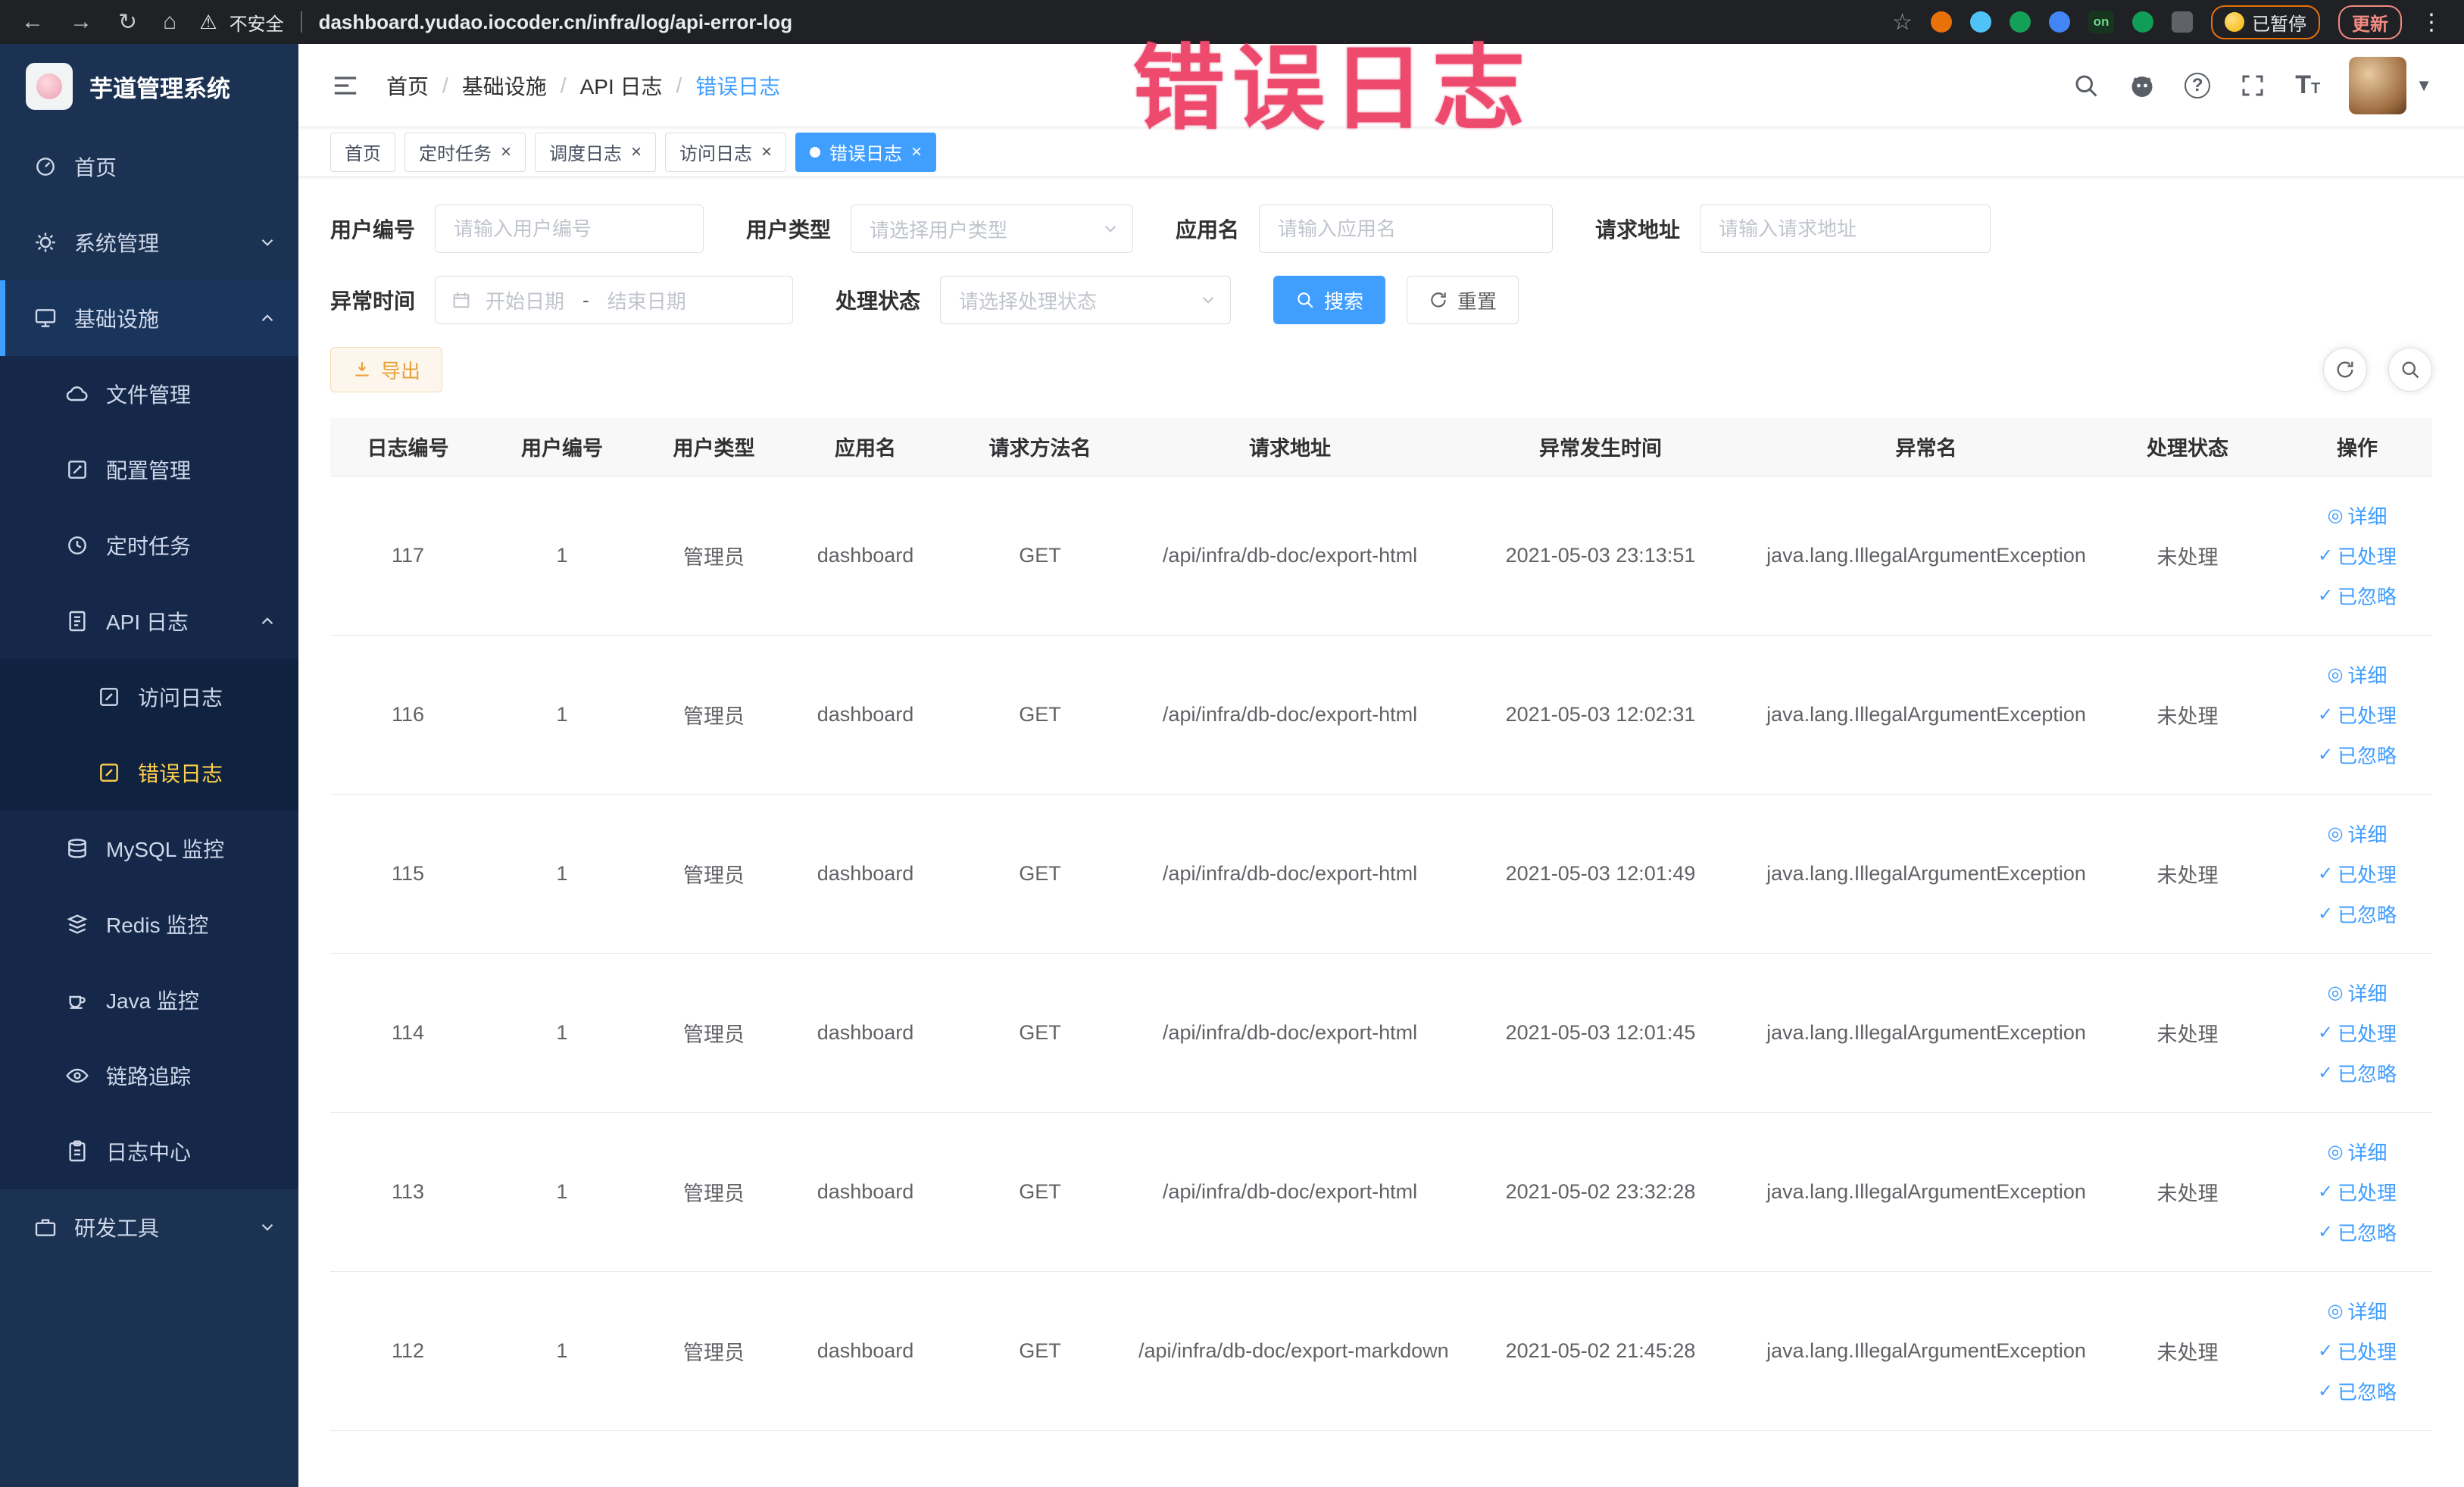  What do you see at coordinates (149, 848) in the screenshot?
I see `sidebar-item-mysql-monitor: MySQL 监控` at bounding box center [149, 848].